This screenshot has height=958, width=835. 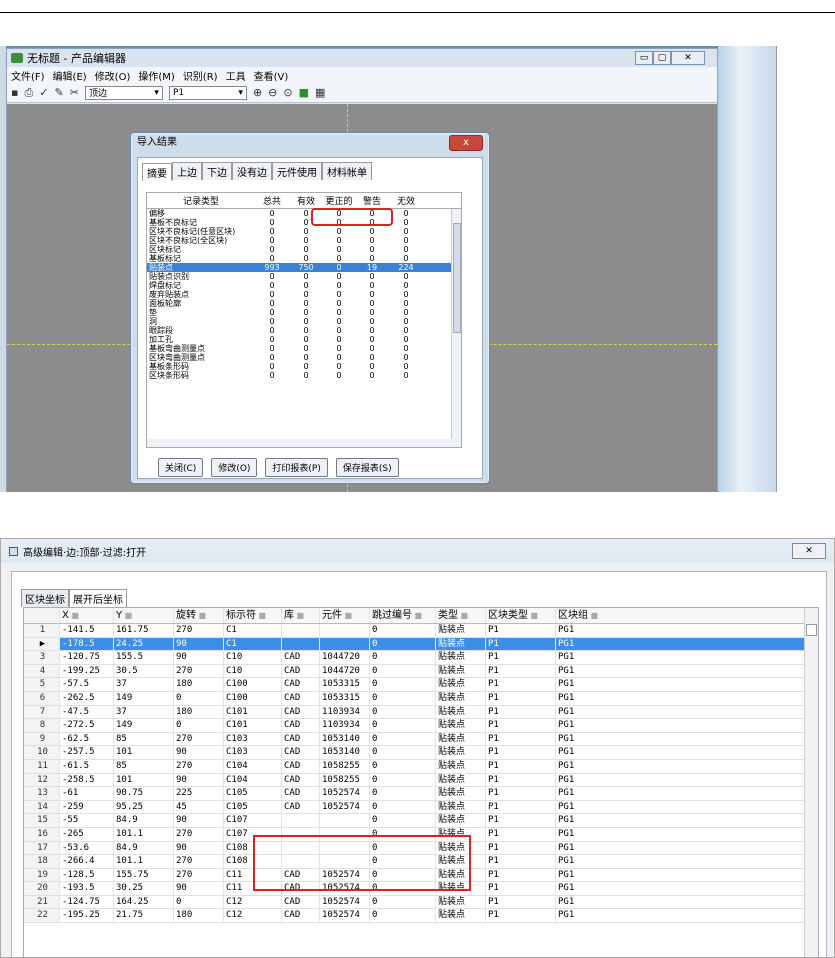 I want to click on table-cell: C107, so click(x=253, y=820).